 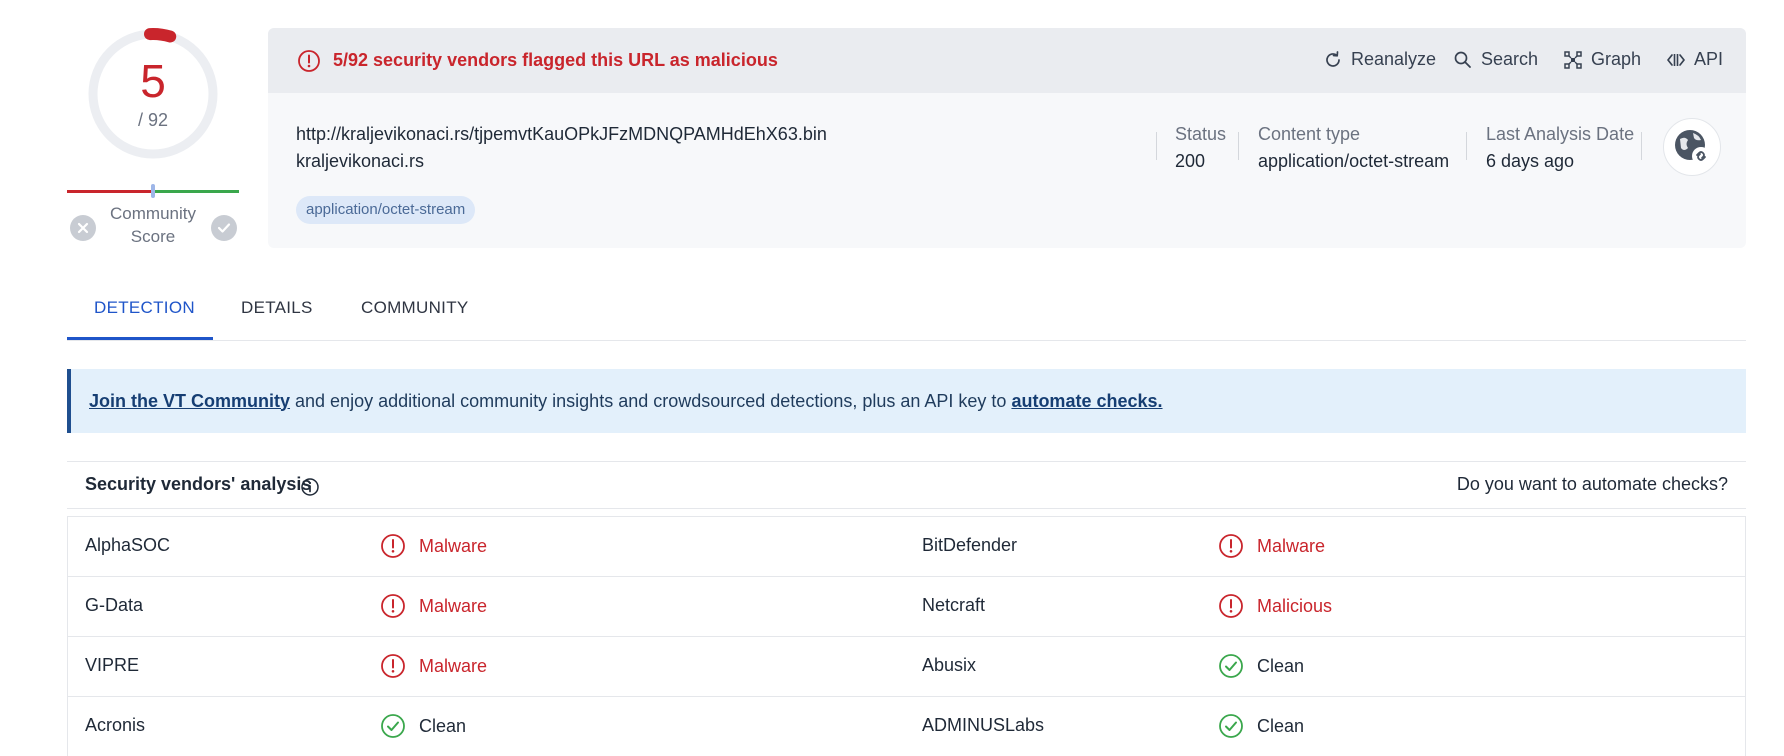 I want to click on tab-detection: DETECTION, so click(x=144, y=308).